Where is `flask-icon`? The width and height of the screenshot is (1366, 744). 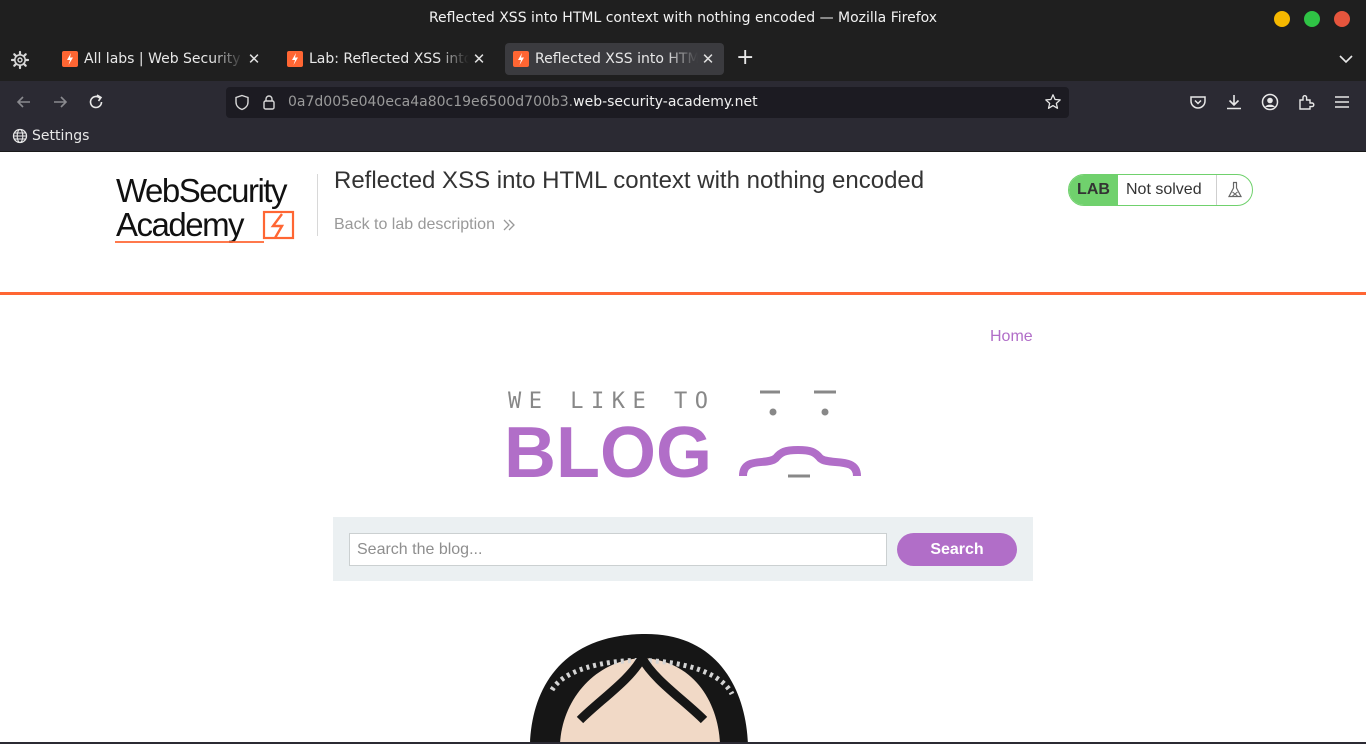
flask-icon is located at coordinates (1234, 190).